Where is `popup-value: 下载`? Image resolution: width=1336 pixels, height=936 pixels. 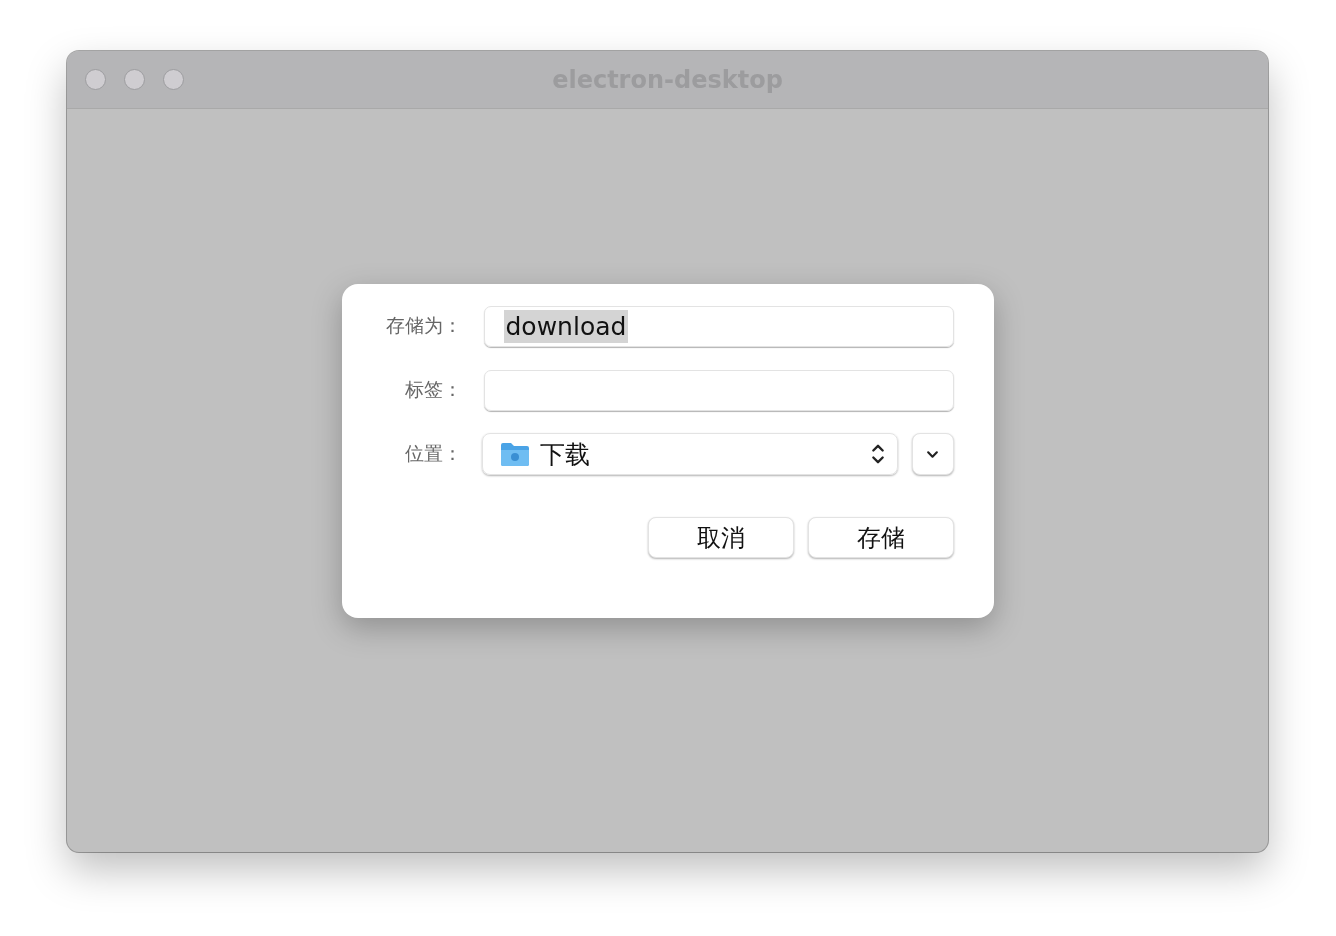
popup-value: 下载 is located at coordinates (565, 454).